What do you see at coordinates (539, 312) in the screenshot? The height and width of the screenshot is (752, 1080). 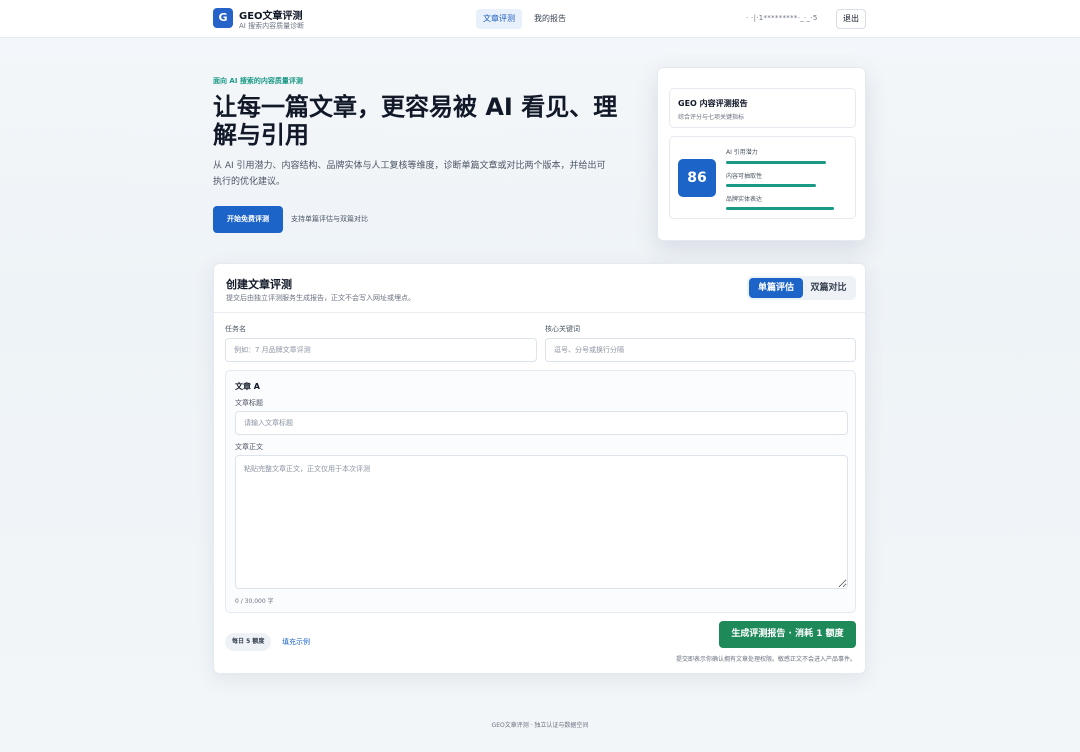 I see `divider` at bounding box center [539, 312].